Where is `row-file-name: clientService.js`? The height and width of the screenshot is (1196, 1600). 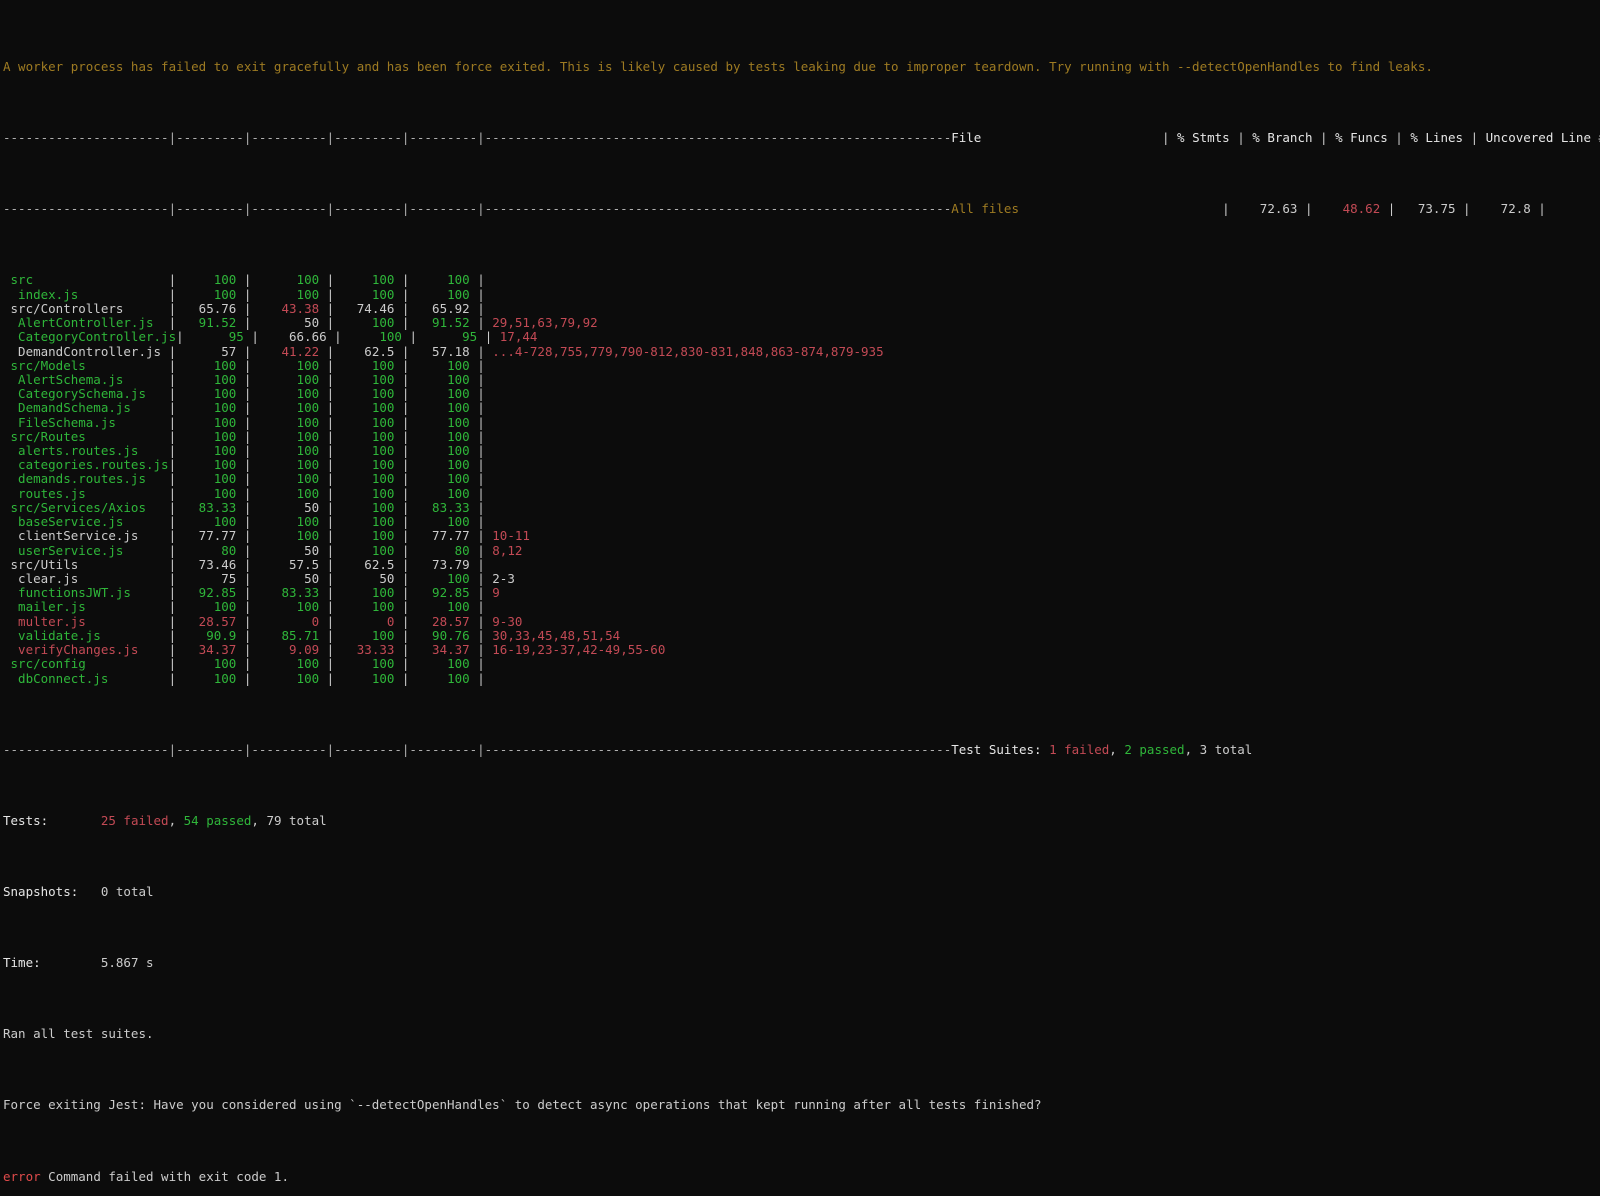
row-file-name: clientService.js is located at coordinates (86, 536).